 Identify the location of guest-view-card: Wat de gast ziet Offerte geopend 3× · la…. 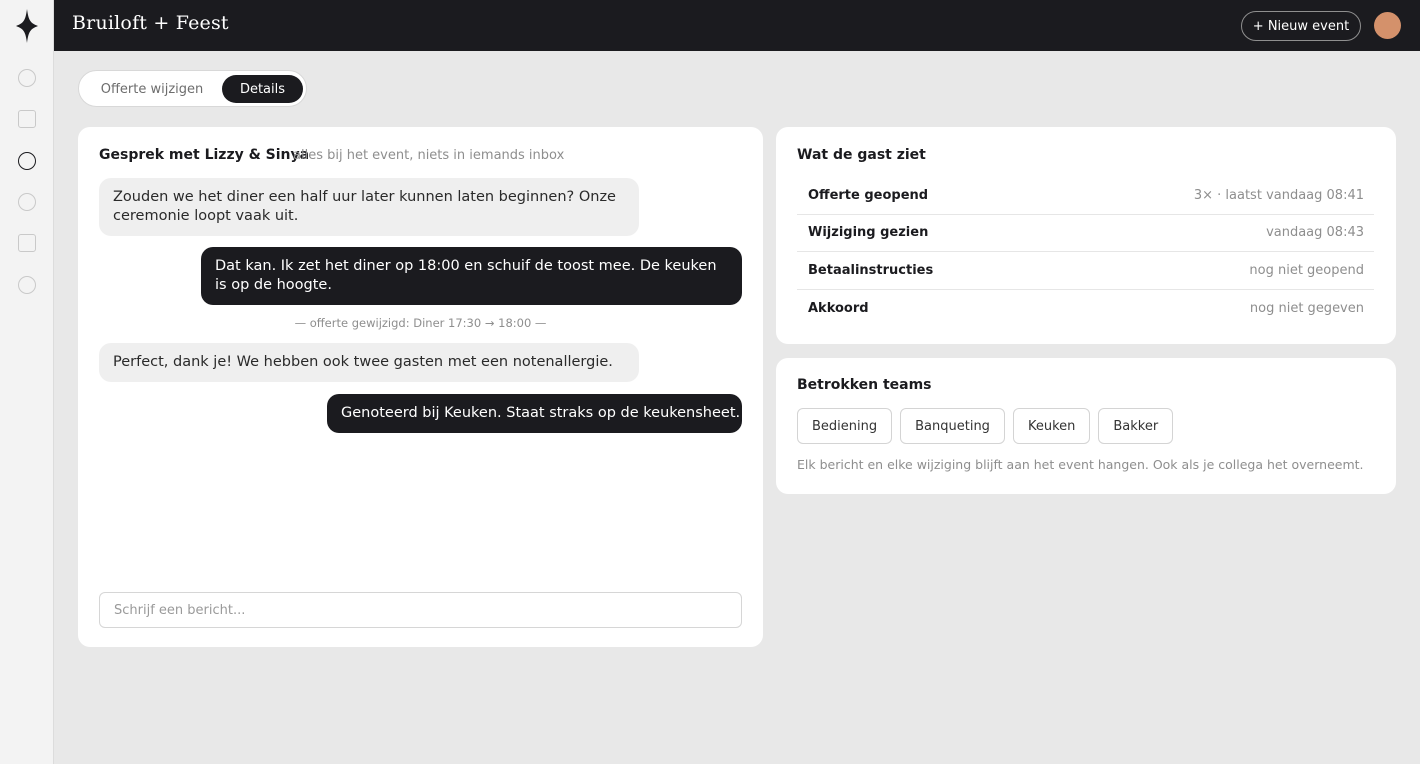
(1086, 235).